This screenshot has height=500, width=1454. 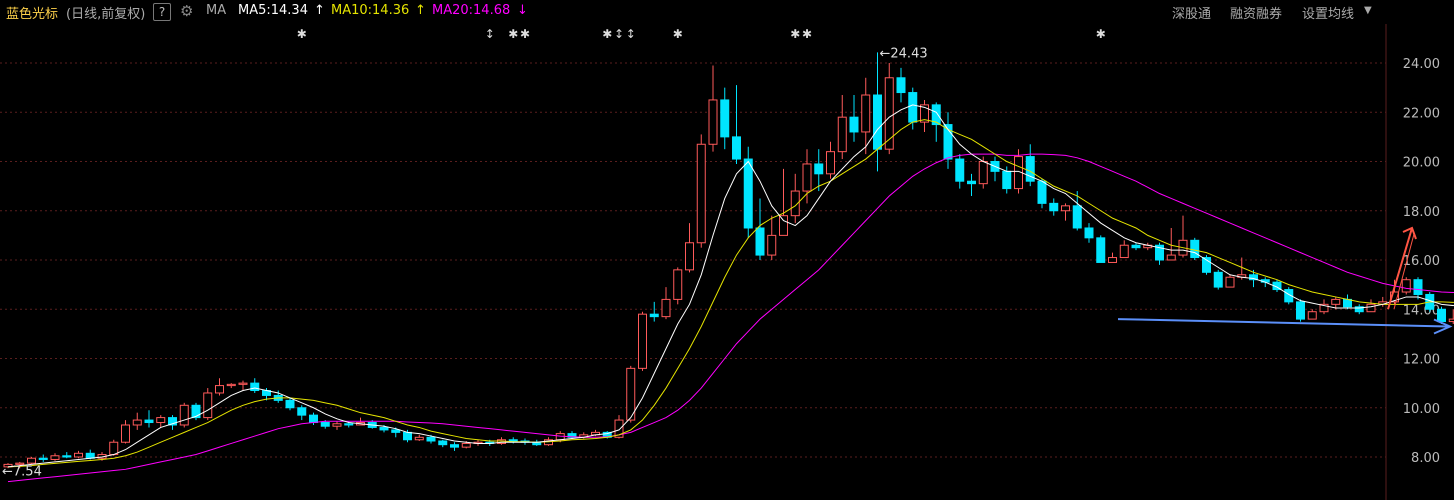 I want to click on y-tick-label: 20.00, so click(x=1421, y=163).